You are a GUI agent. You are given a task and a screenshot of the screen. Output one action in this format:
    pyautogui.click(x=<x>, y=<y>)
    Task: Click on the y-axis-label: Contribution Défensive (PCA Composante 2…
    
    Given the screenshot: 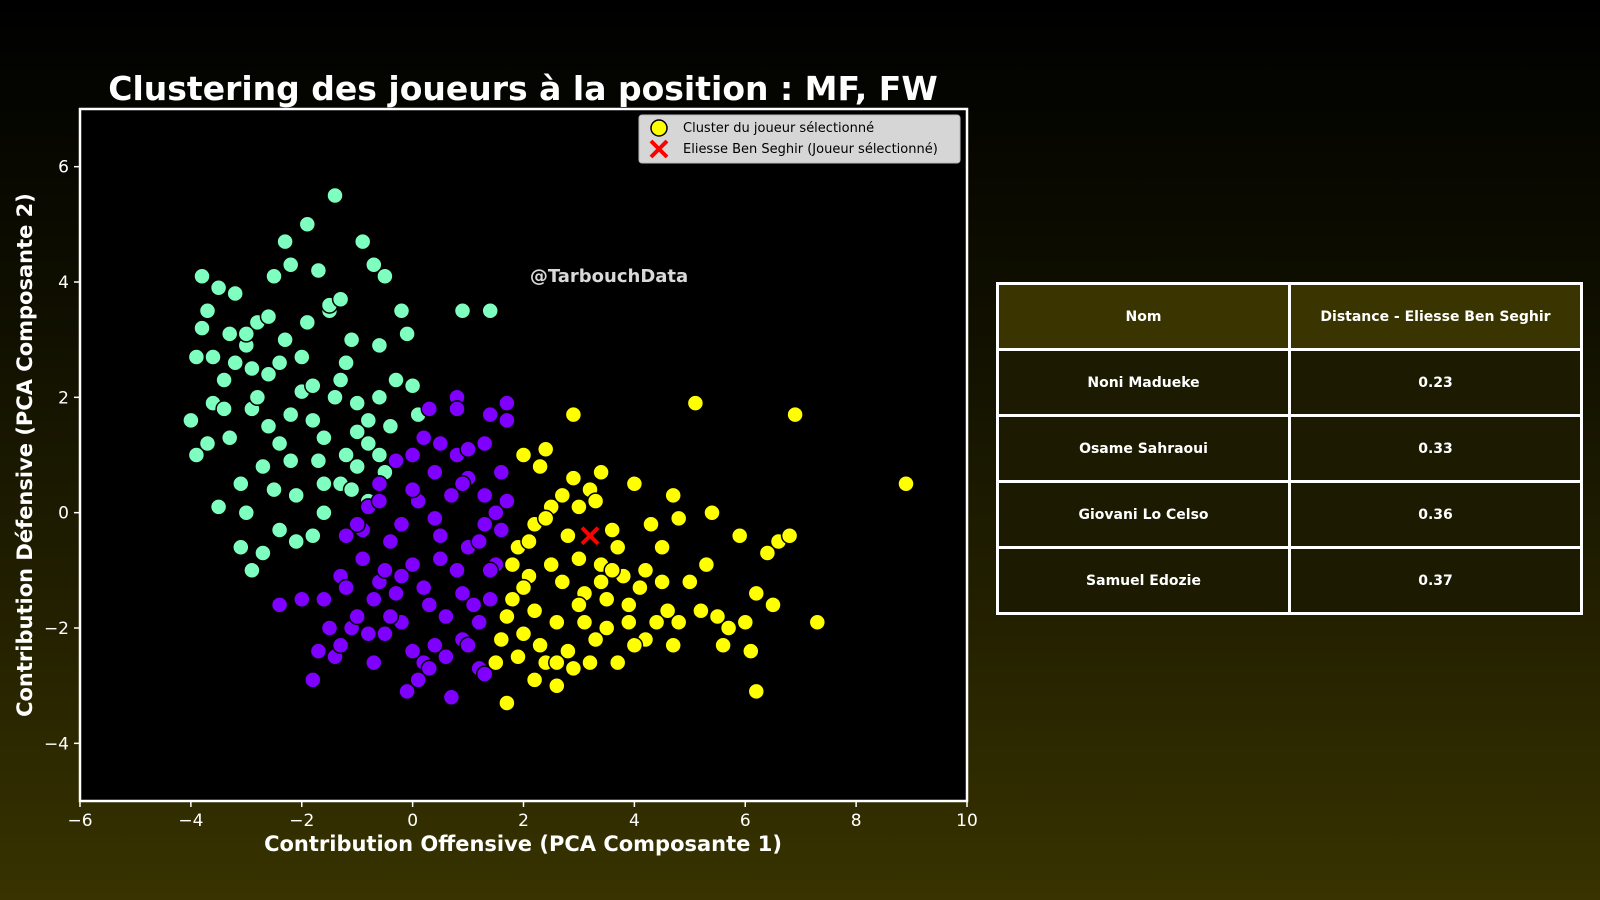 What is the action you would take?
    pyautogui.click(x=25, y=455)
    